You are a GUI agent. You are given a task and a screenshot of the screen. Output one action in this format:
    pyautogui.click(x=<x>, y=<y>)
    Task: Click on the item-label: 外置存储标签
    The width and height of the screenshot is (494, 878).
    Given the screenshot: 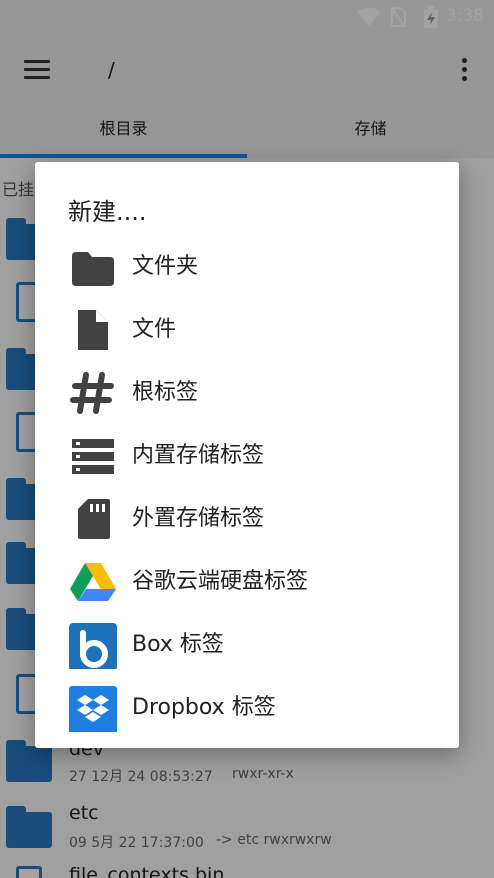 What is the action you would take?
    pyautogui.click(x=198, y=518)
    